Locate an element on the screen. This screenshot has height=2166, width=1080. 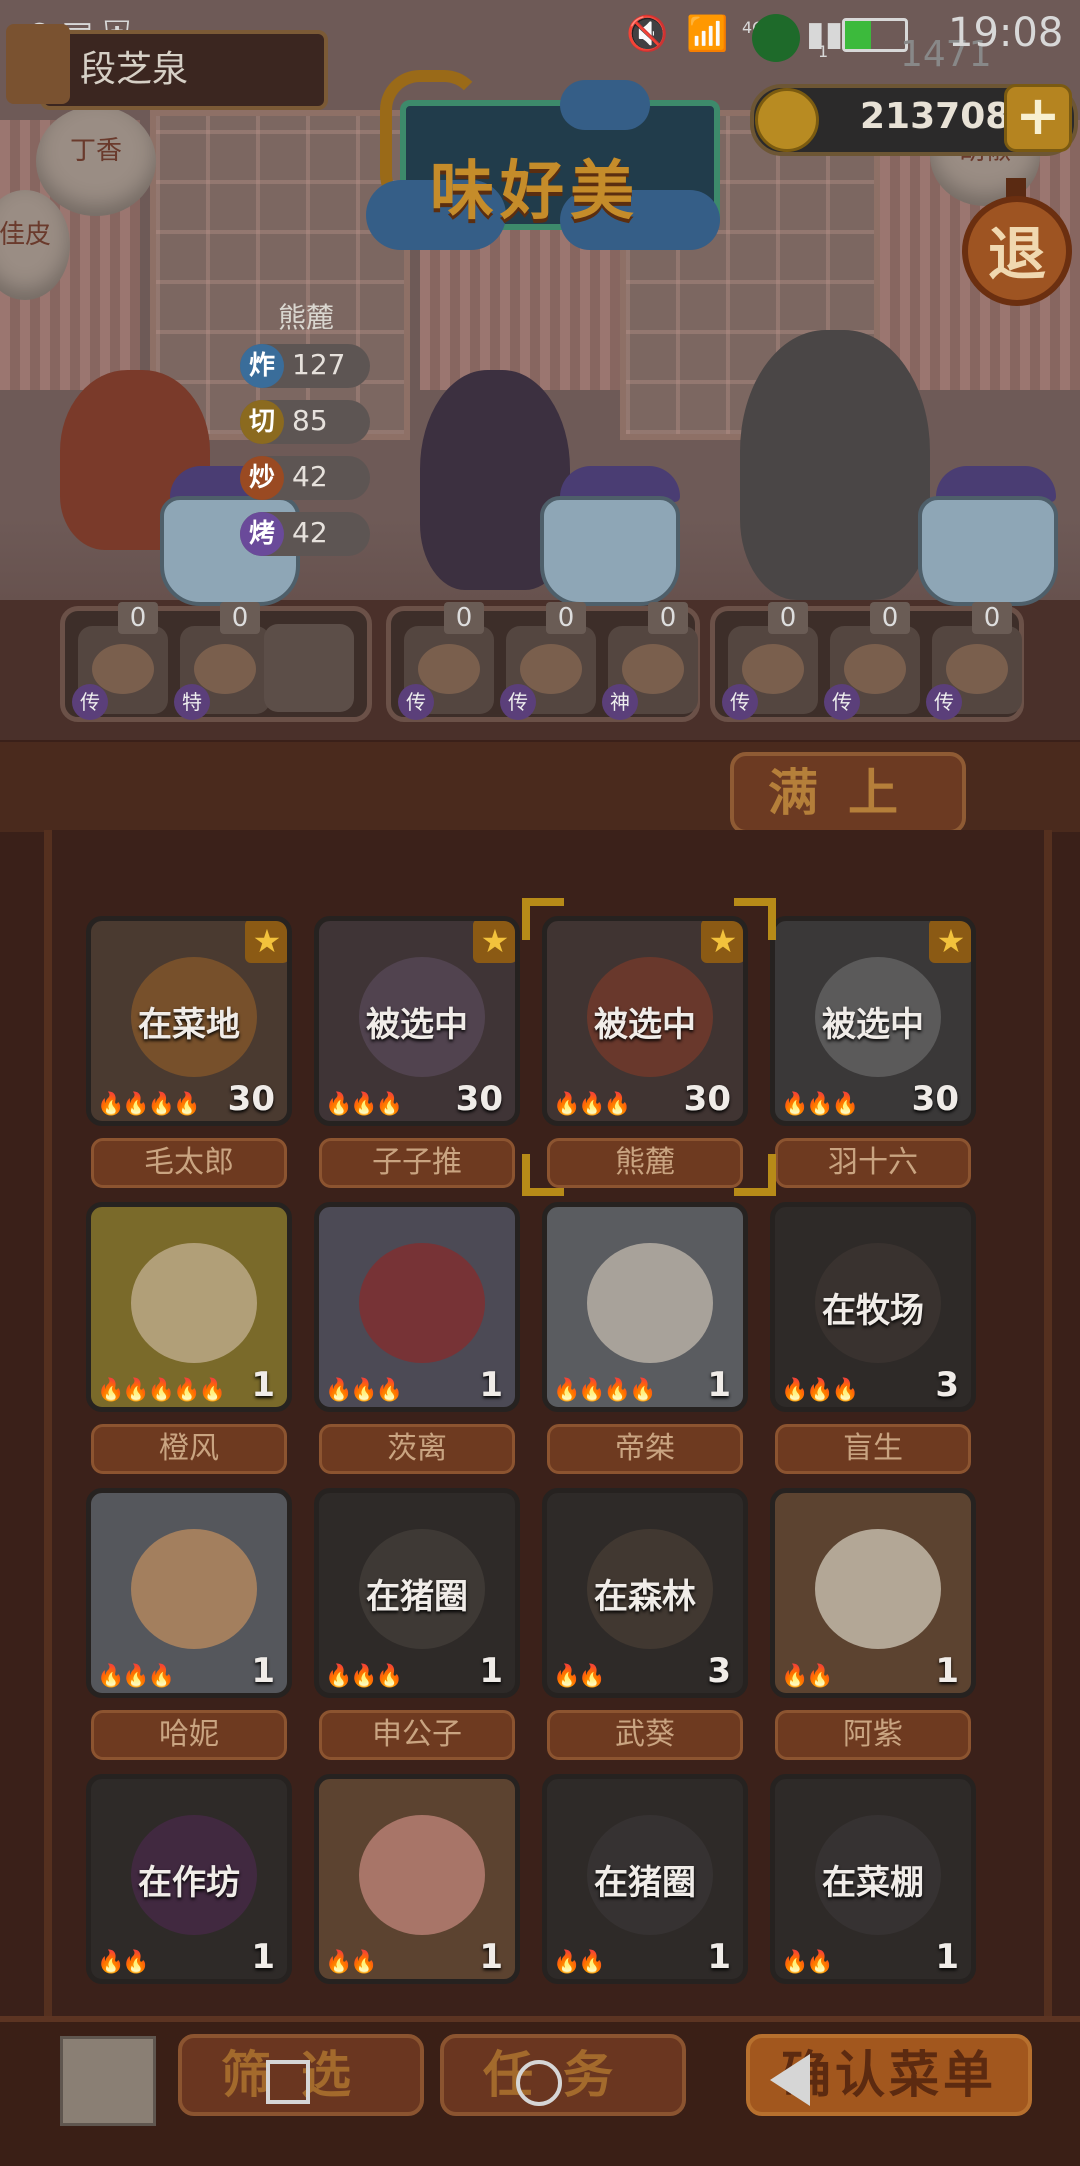
restaurant-title: 味好美 is located at coordinates (535, 192).